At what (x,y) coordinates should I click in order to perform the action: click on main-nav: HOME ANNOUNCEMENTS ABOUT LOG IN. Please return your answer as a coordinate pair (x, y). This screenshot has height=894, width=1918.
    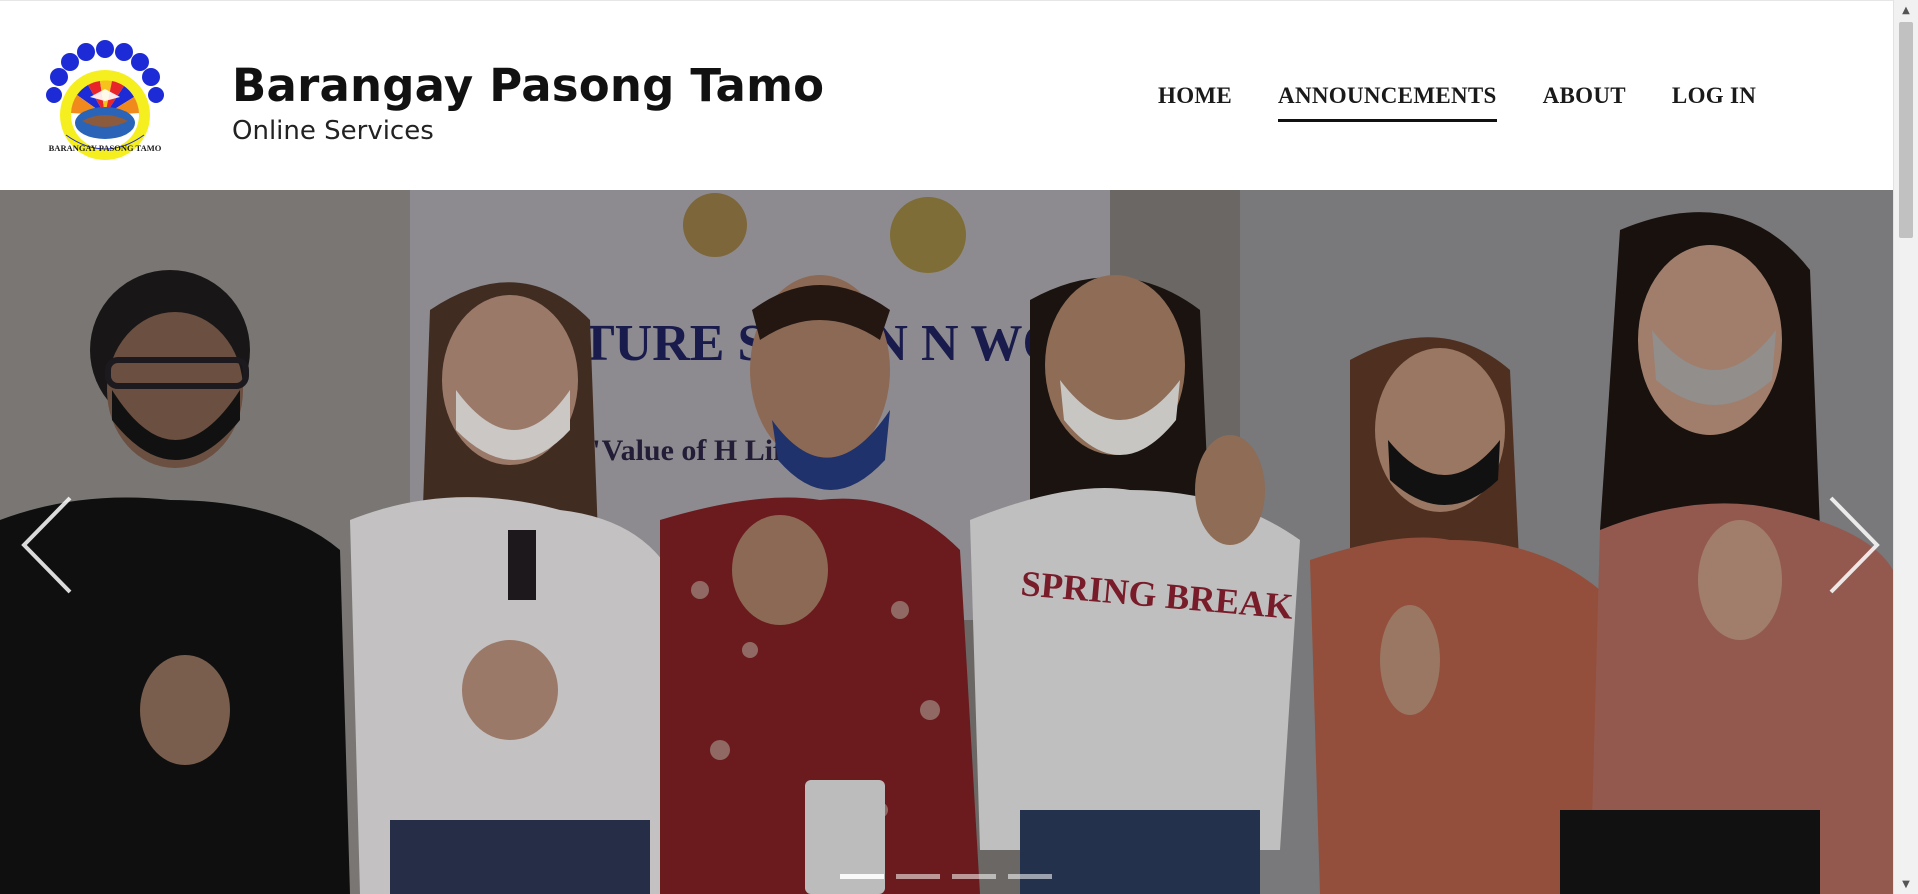
    Looking at the image, I should click on (1480, 102).